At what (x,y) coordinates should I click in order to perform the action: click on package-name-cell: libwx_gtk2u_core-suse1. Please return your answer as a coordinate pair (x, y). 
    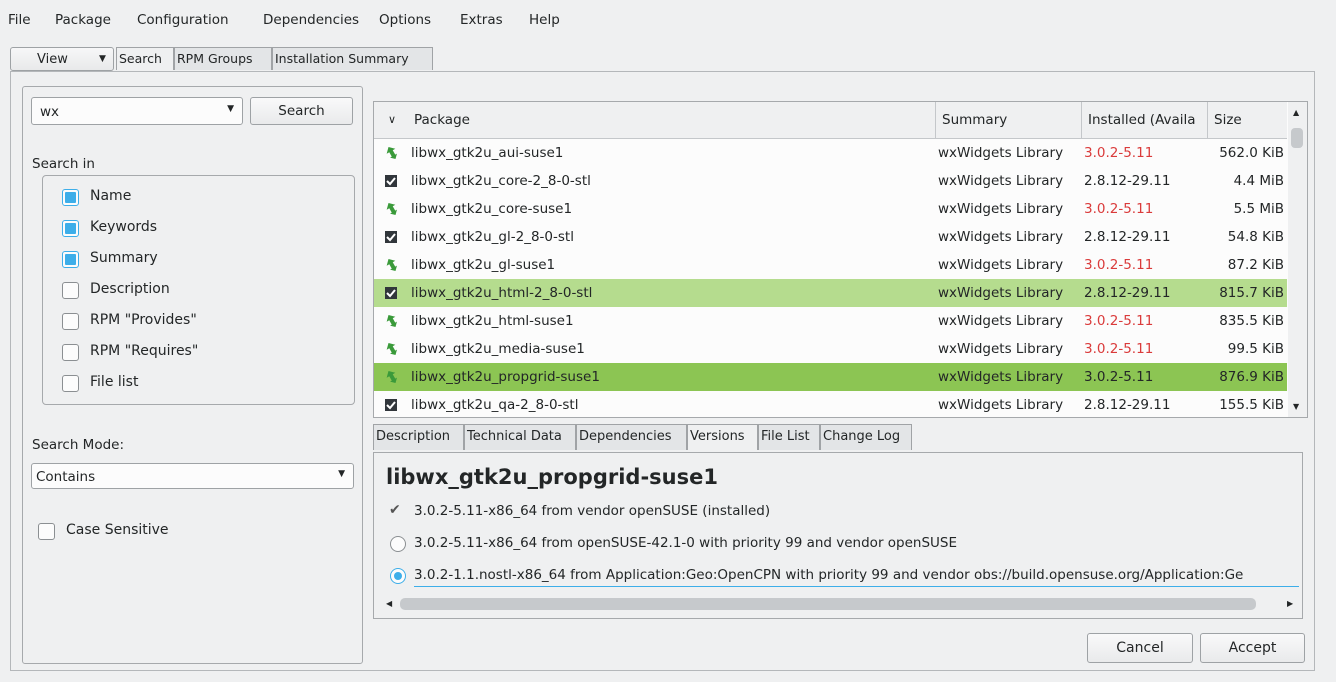
    Looking at the image, I should click on (492, 209).